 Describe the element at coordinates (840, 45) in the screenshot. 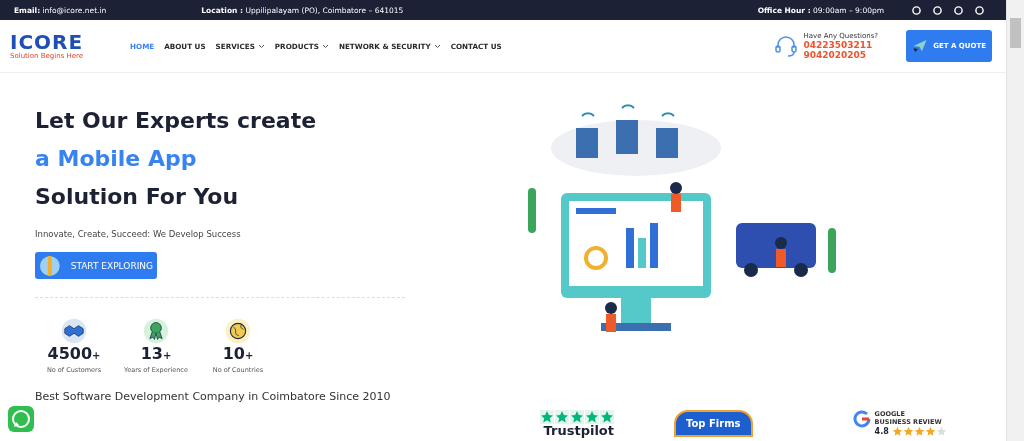

I see `phone-link: 04223503211` at that location.